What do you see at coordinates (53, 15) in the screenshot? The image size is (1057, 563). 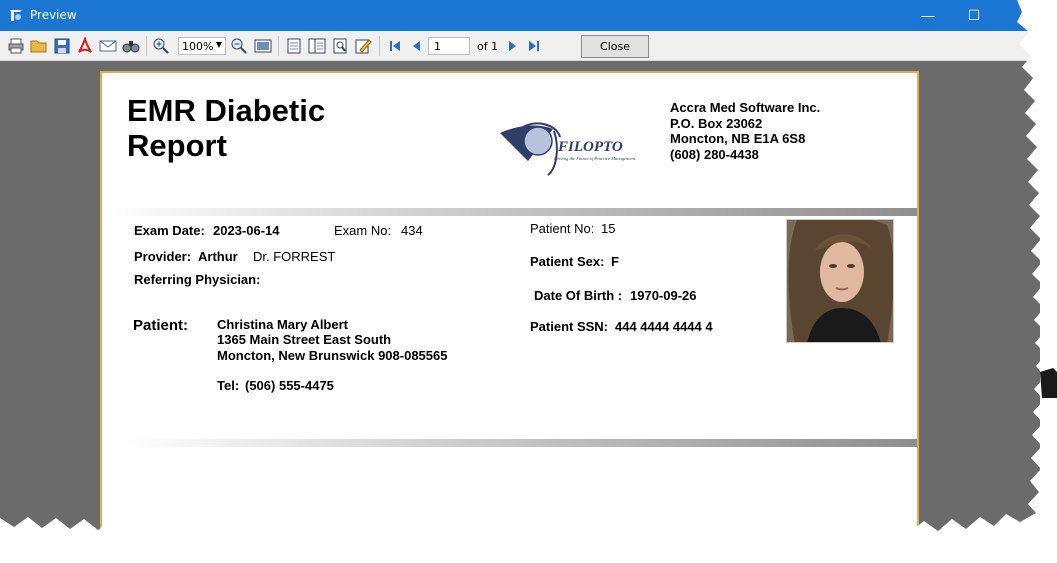 I see `window-title: Preview` at bounding box center [53, 15].